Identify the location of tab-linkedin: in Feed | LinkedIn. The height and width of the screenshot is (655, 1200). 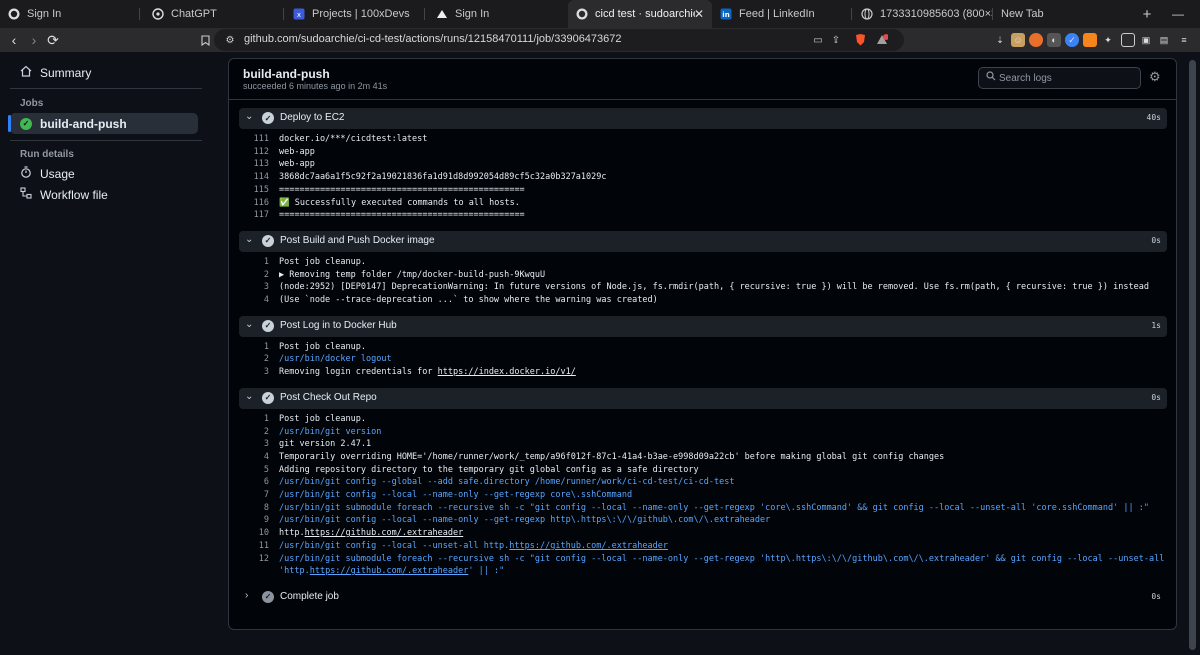
(782, 14).